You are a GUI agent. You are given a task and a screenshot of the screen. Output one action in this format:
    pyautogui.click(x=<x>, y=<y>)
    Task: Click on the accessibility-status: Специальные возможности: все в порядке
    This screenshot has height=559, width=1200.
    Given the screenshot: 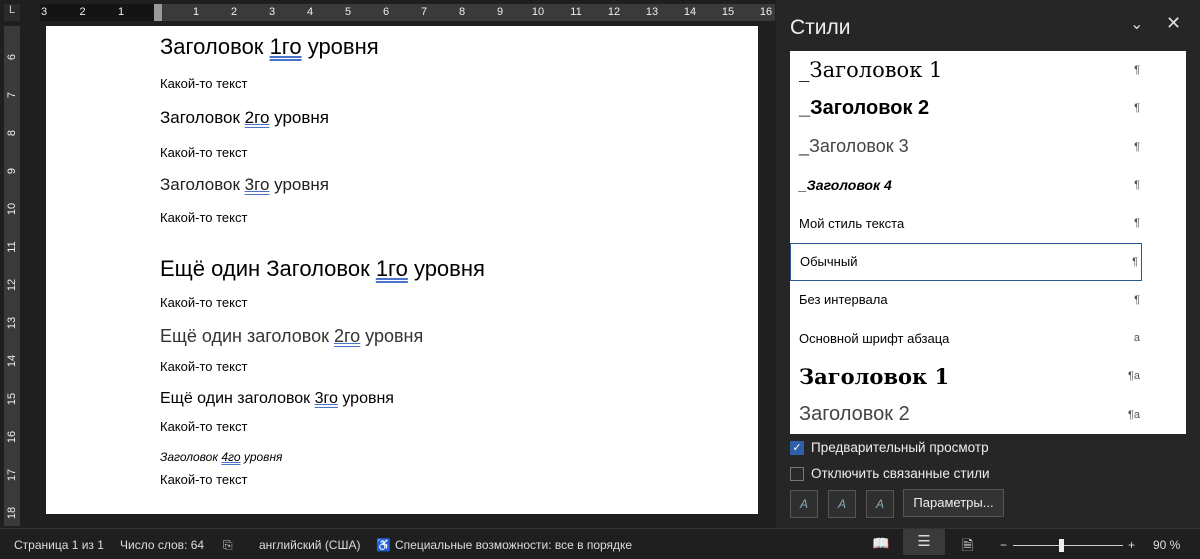 What is the action you would take?
    pyautogui.click(x=513, y=545)
    